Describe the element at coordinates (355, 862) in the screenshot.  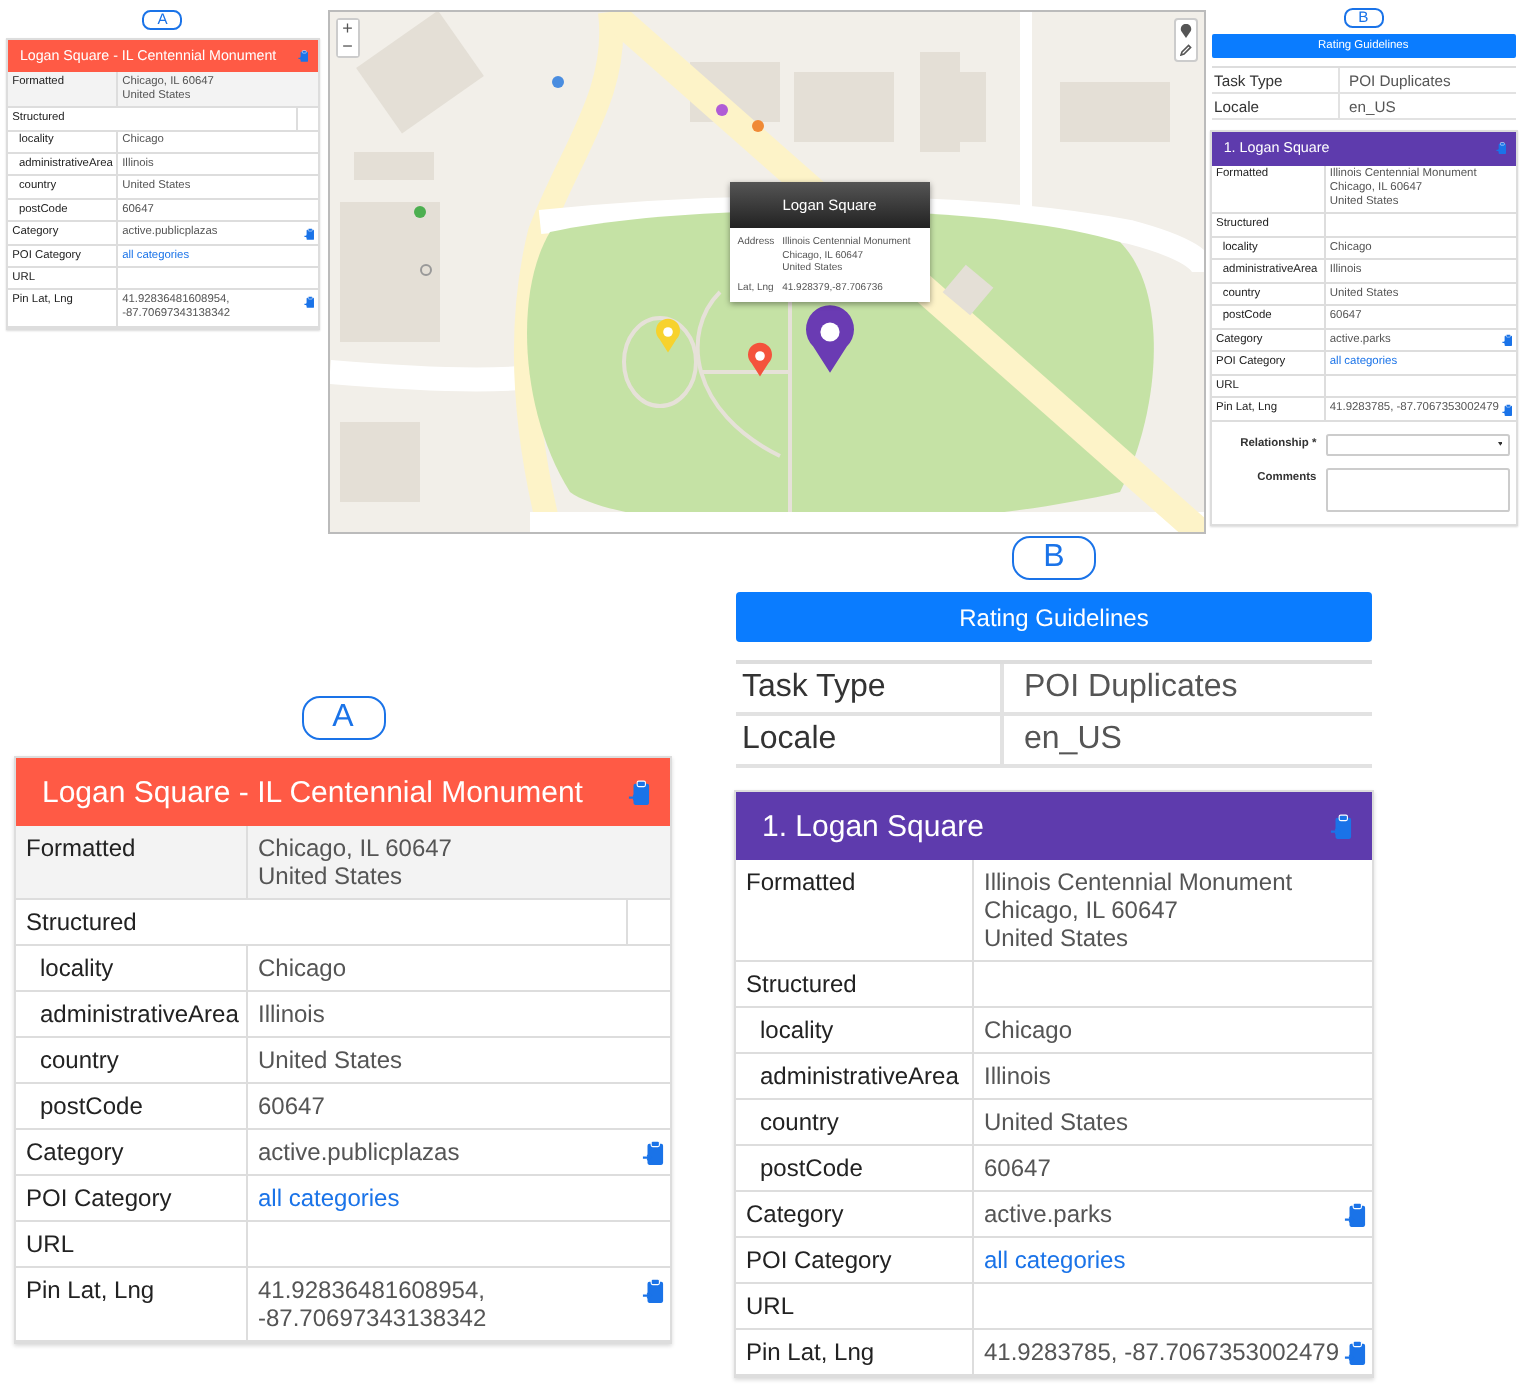
I see `field-value: Chicago, IL 60647 United States` at that location.